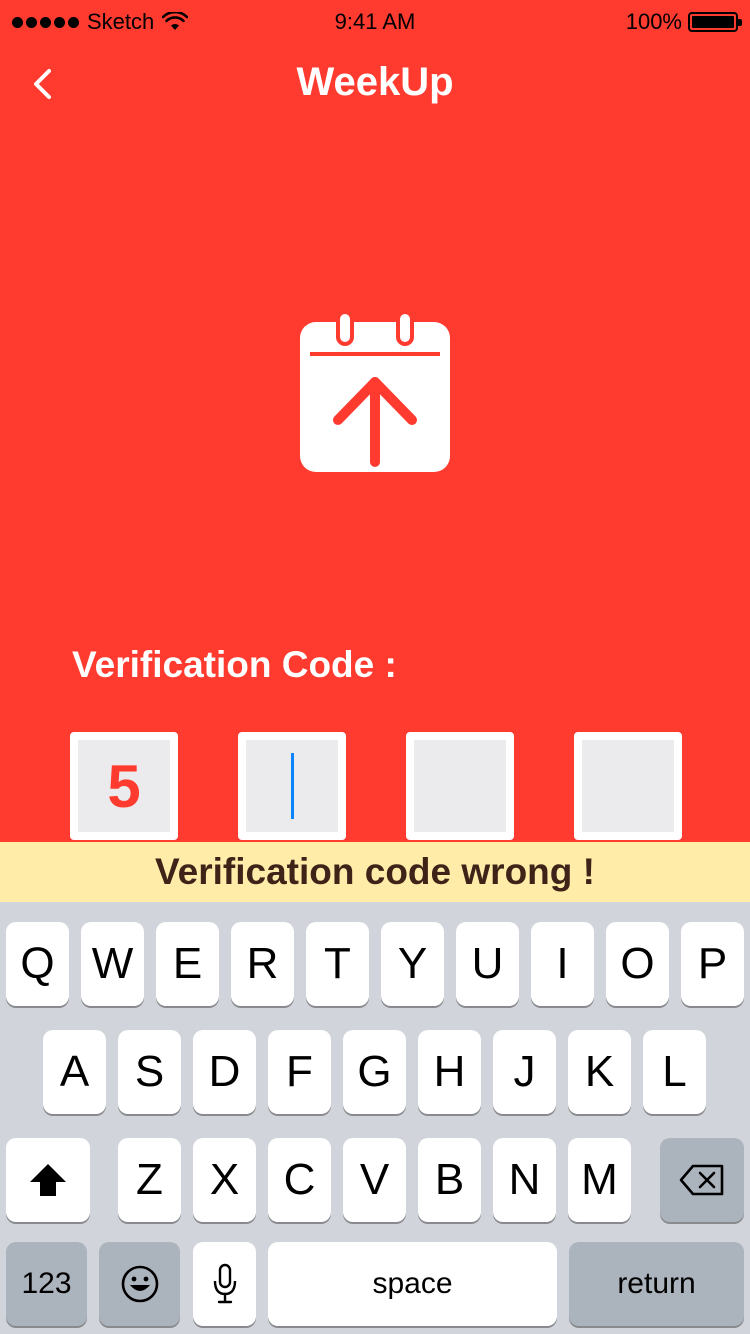  What do you see at coordinates (487, 964) in the screenshot?
I see `key-u: U` at bounding box center [487, 964].